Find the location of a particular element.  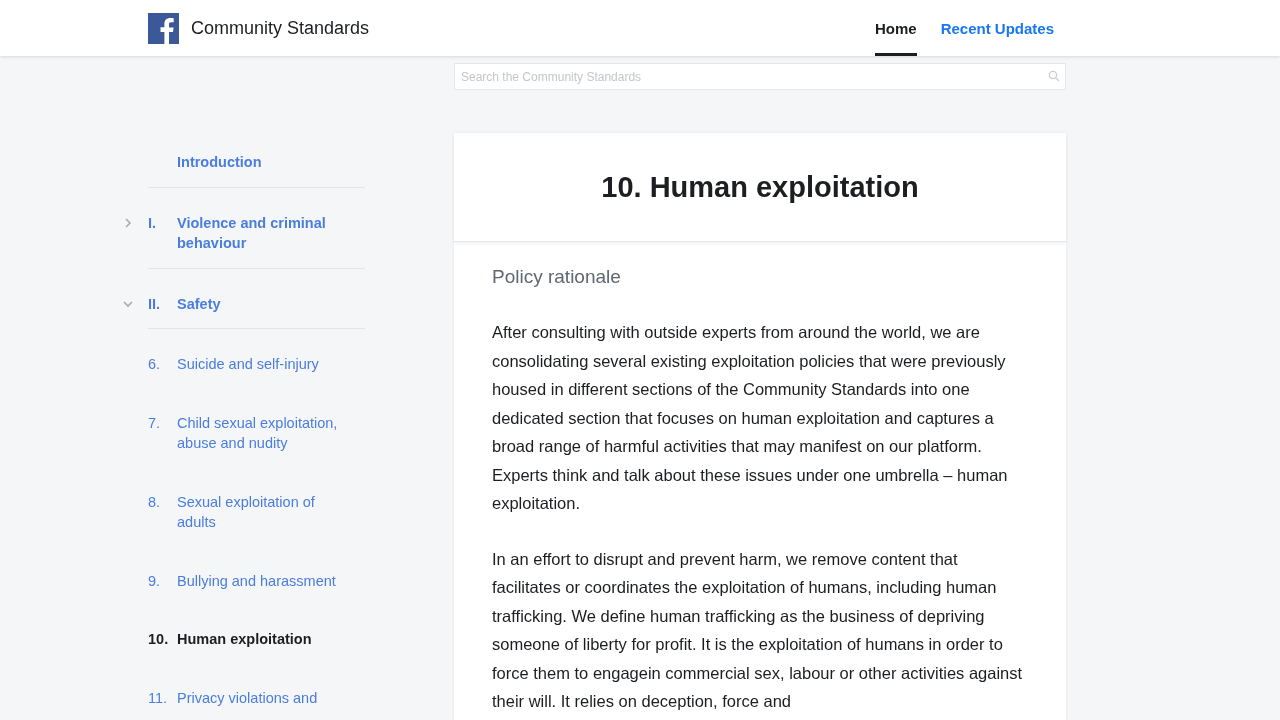

sidebar-link: Child sexual exploitation, abuse and nudity is located at coordinates (267, 433).